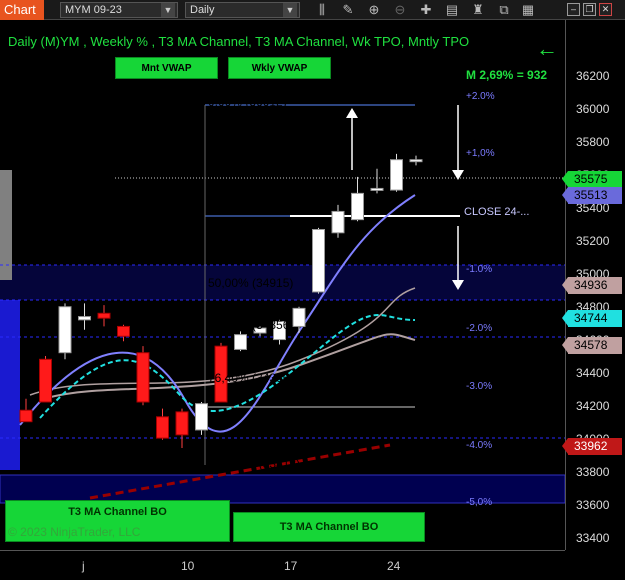 The width and height of the screenshot is (625, 580). Describe the element at coordinates (480, 153) in the screenshot. I see `pct-plus1: +1,0%` at that location.